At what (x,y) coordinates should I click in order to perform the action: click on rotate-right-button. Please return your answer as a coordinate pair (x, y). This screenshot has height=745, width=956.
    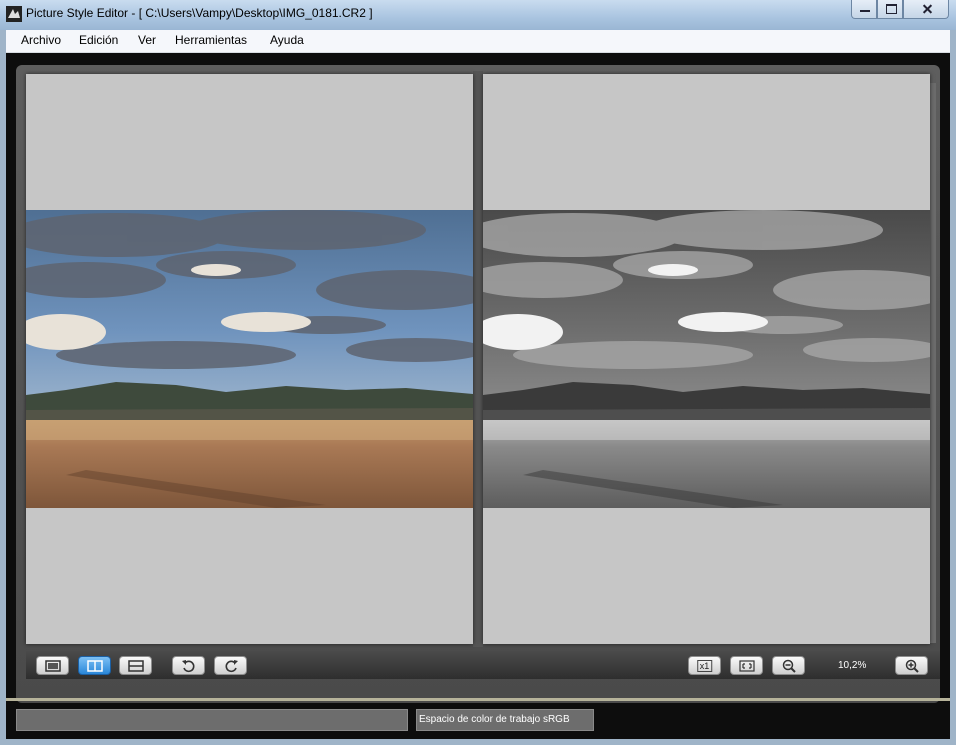
    Looking at the image, I should click on (230, 665).